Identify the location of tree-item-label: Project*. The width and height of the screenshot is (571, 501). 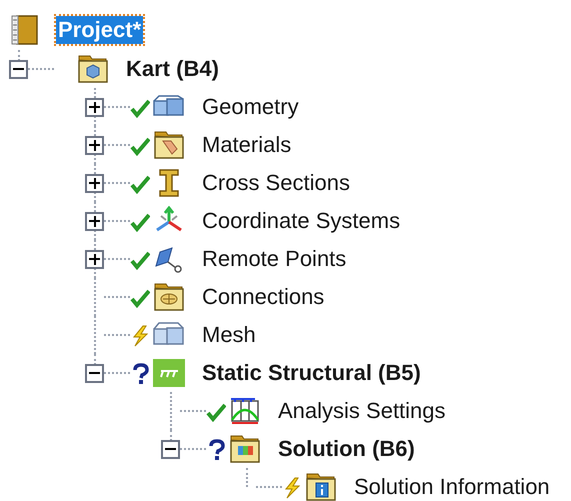
(100, 30).